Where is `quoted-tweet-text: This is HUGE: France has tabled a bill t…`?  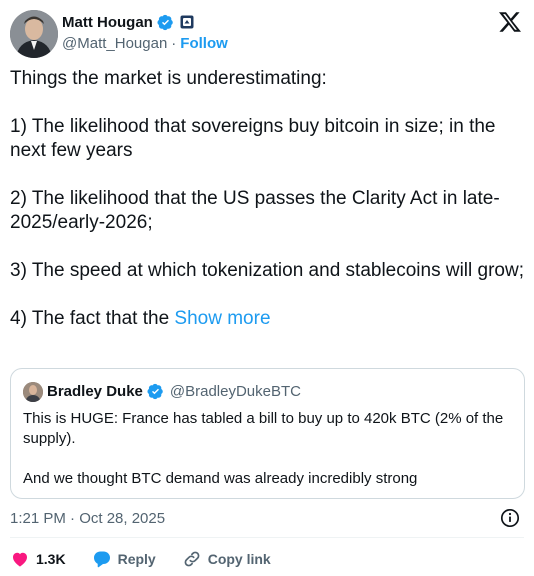 quoted-tweet-text: This is HUGE: France has tabled a bill t… is located at coordinates (268, 449).